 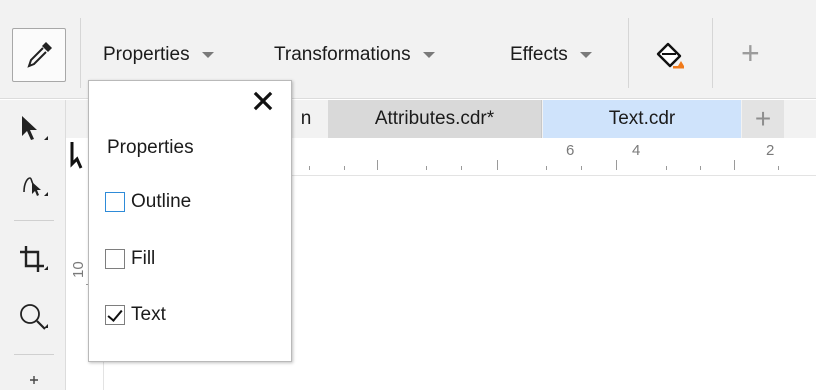 What do you see at coordinates (115, 259) in the screenshot?
I see `fill-checkbox` at bounding box center [115, 259].